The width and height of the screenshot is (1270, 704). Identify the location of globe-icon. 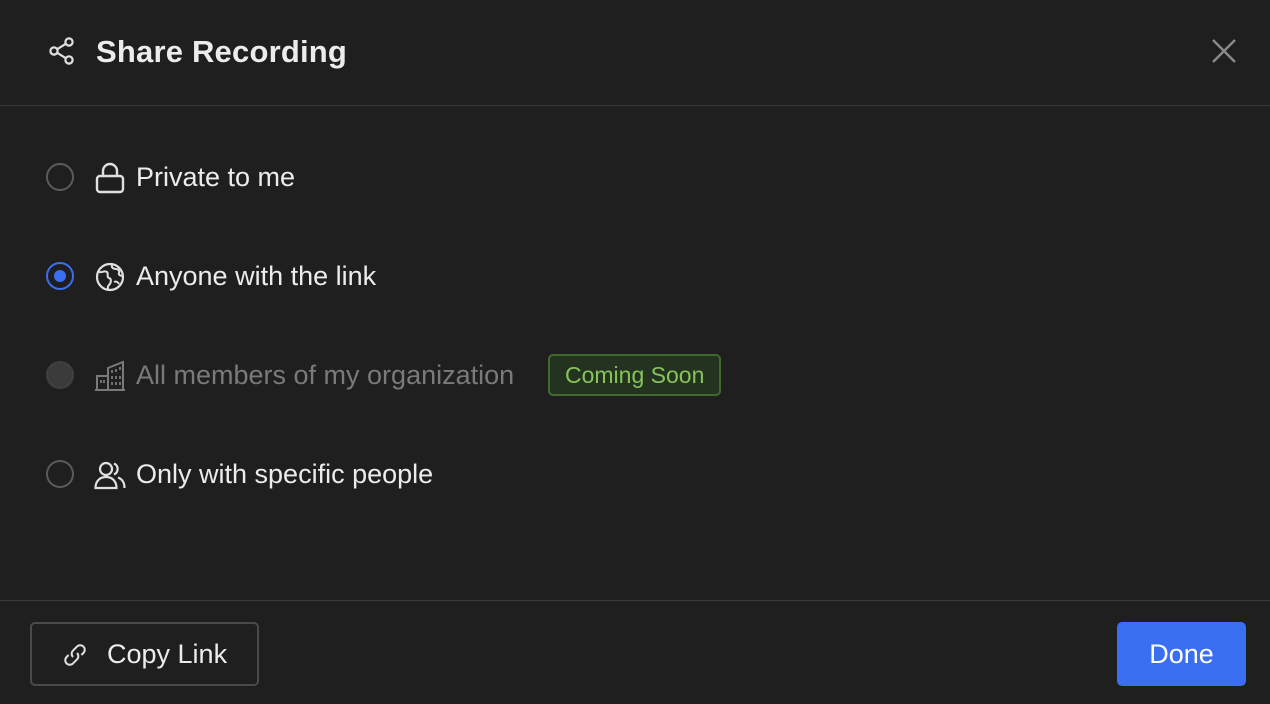
(110, 277).